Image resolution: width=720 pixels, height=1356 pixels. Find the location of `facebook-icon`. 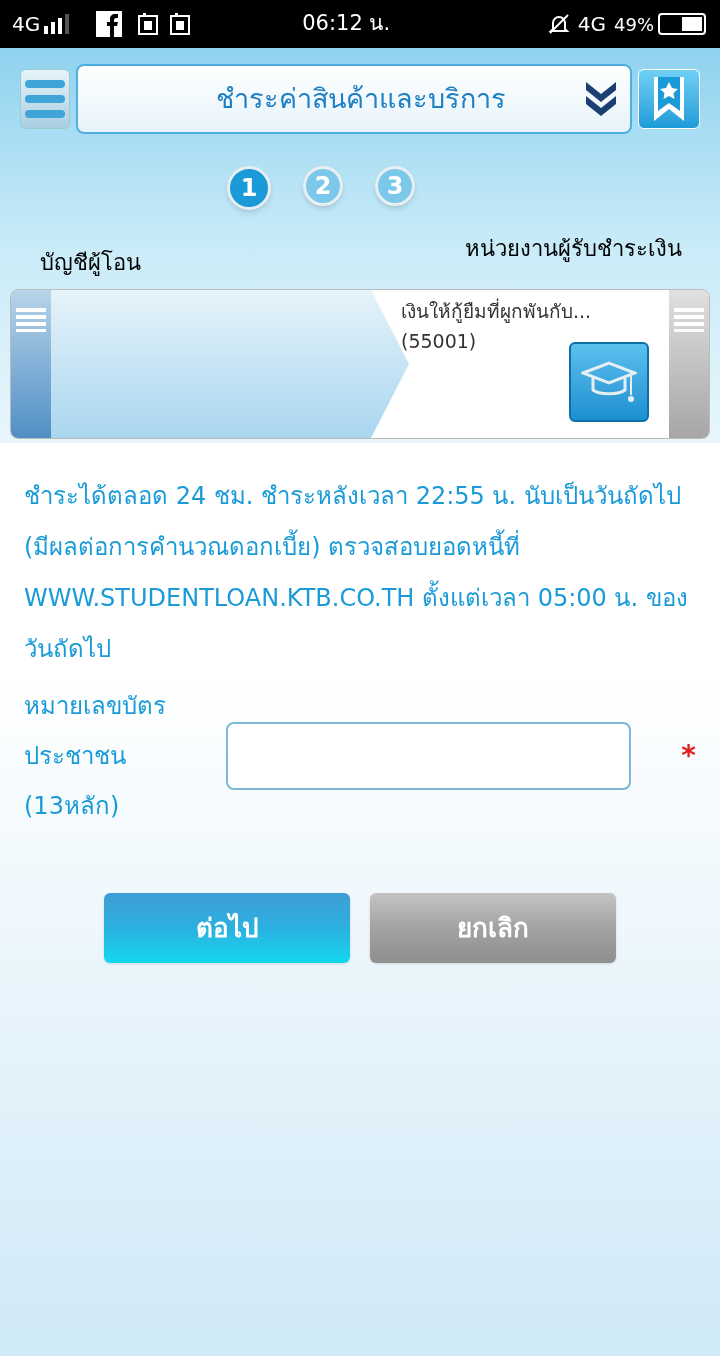

facebook-icon is located at coordinates (109, 24).